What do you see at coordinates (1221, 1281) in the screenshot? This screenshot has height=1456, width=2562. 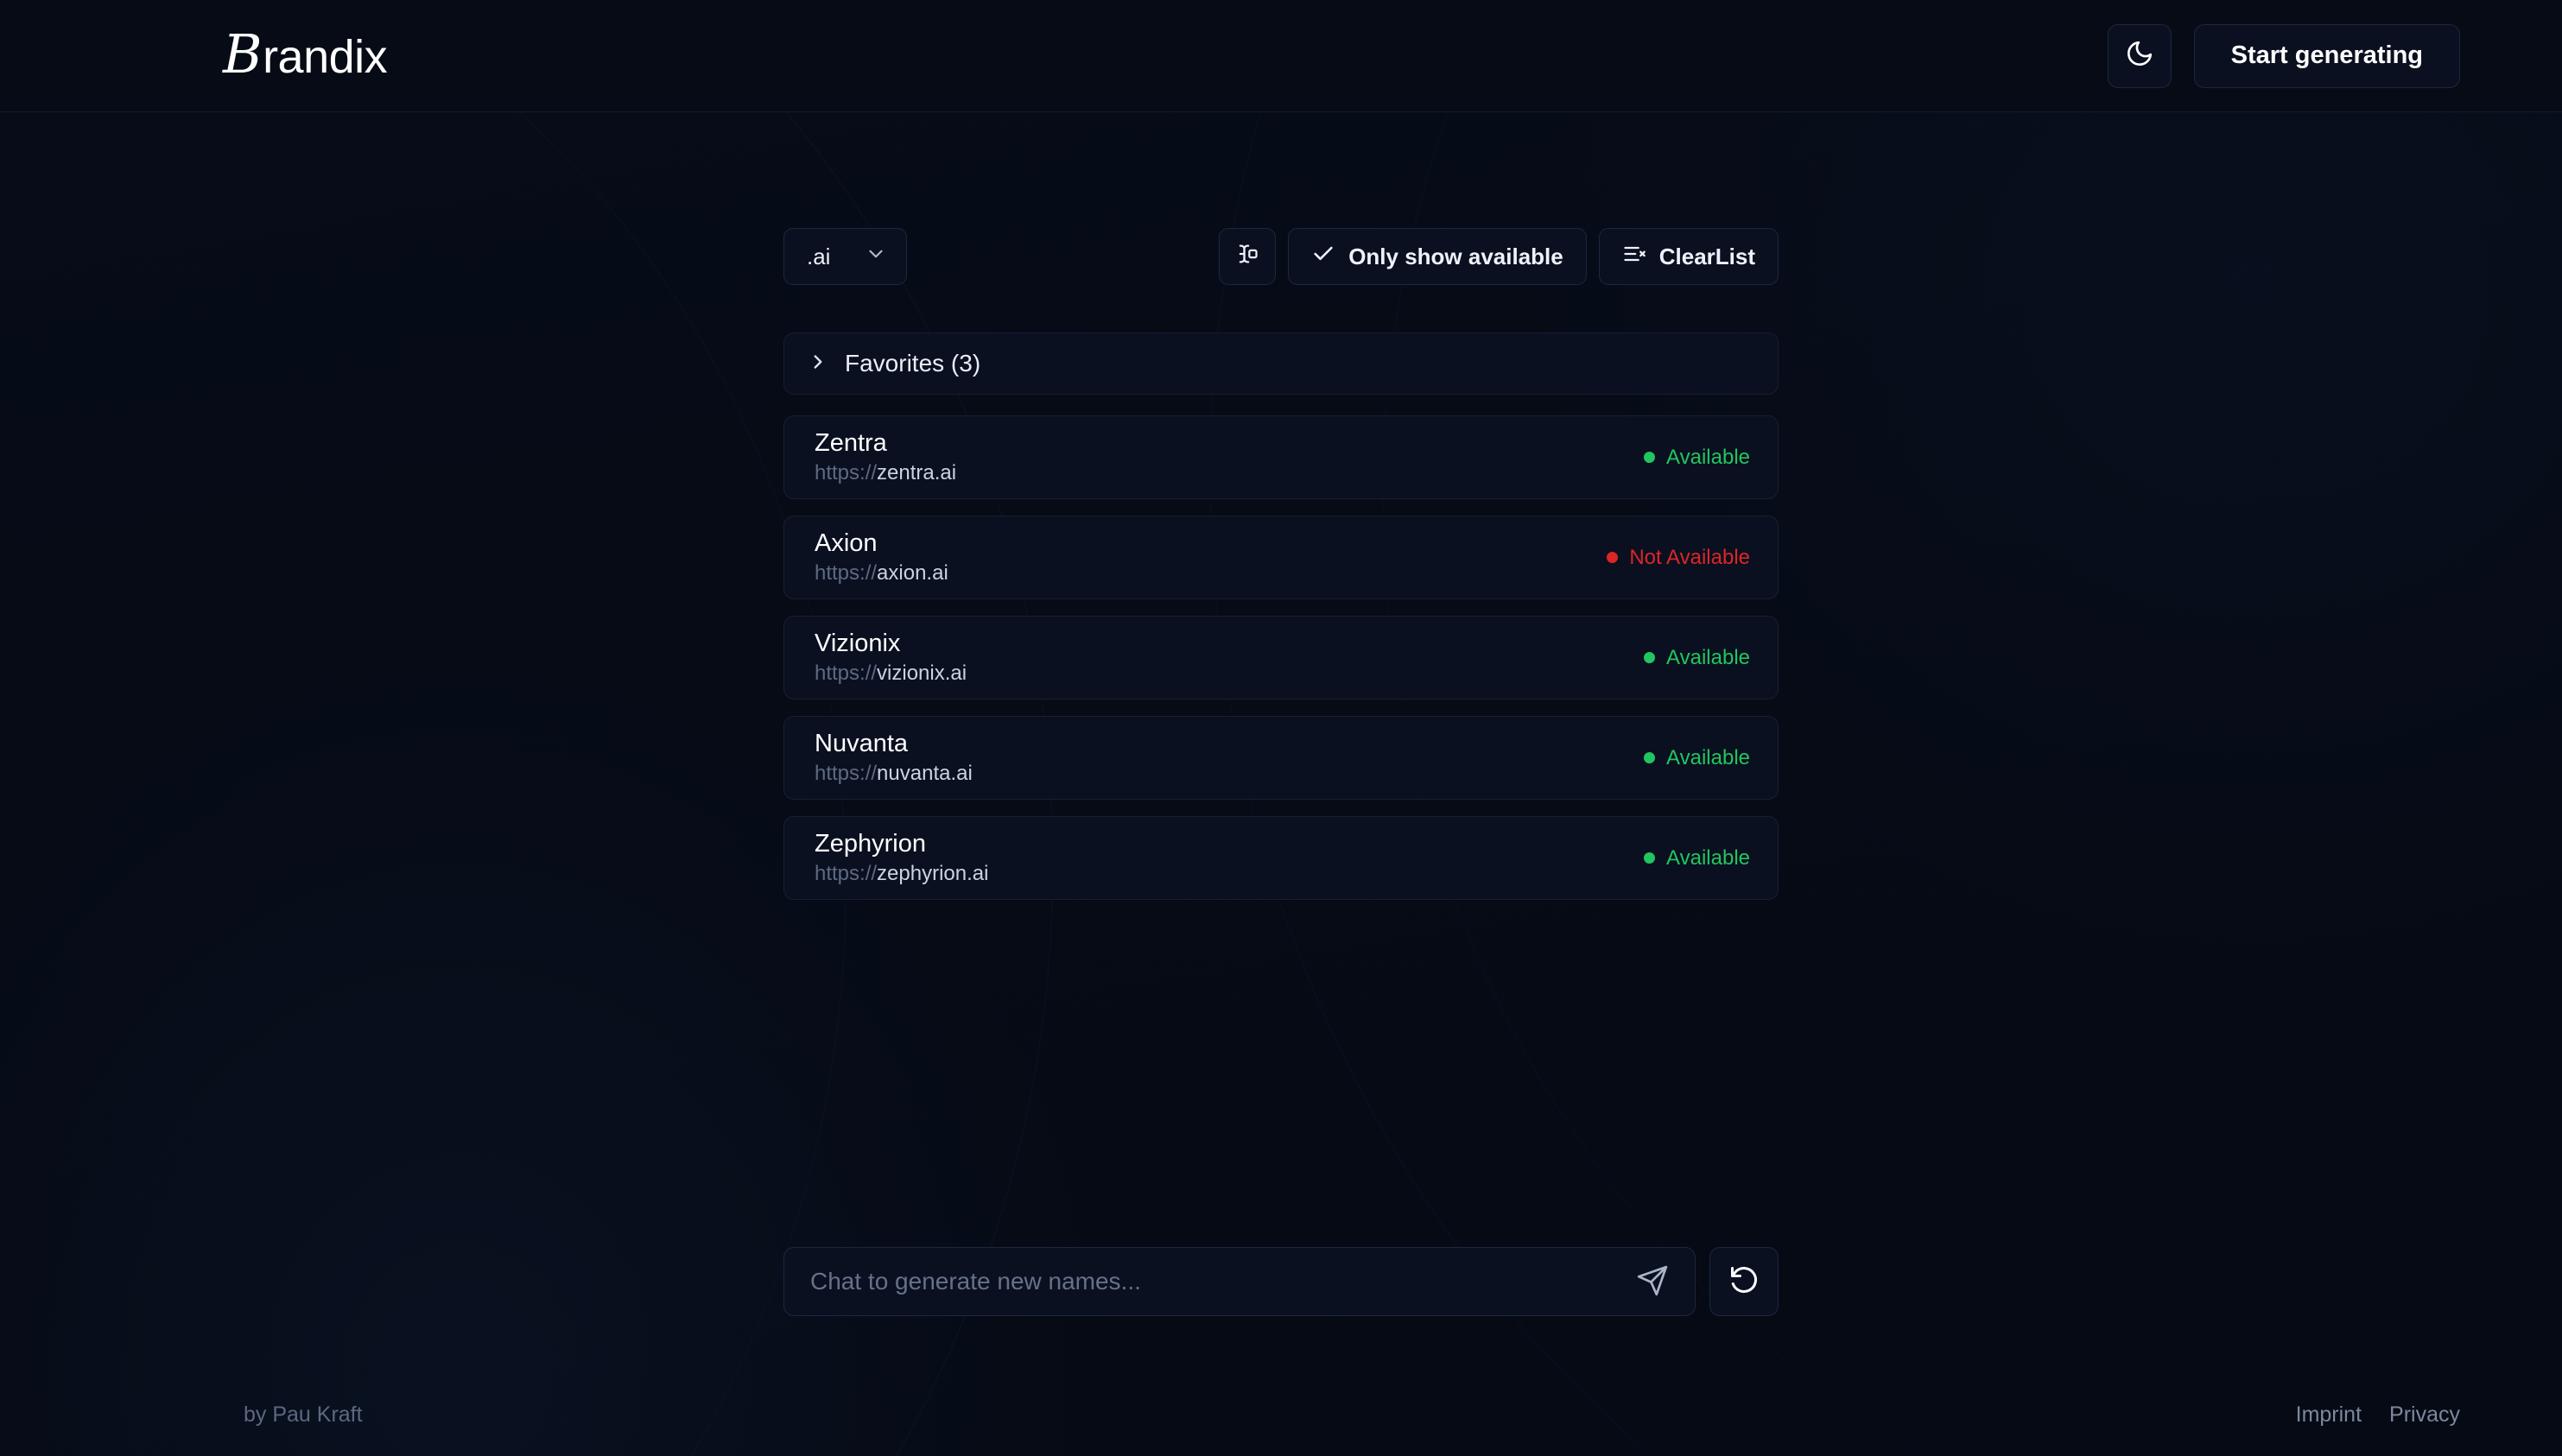 I see `chat-input` at bounding box center [1221, 1281].